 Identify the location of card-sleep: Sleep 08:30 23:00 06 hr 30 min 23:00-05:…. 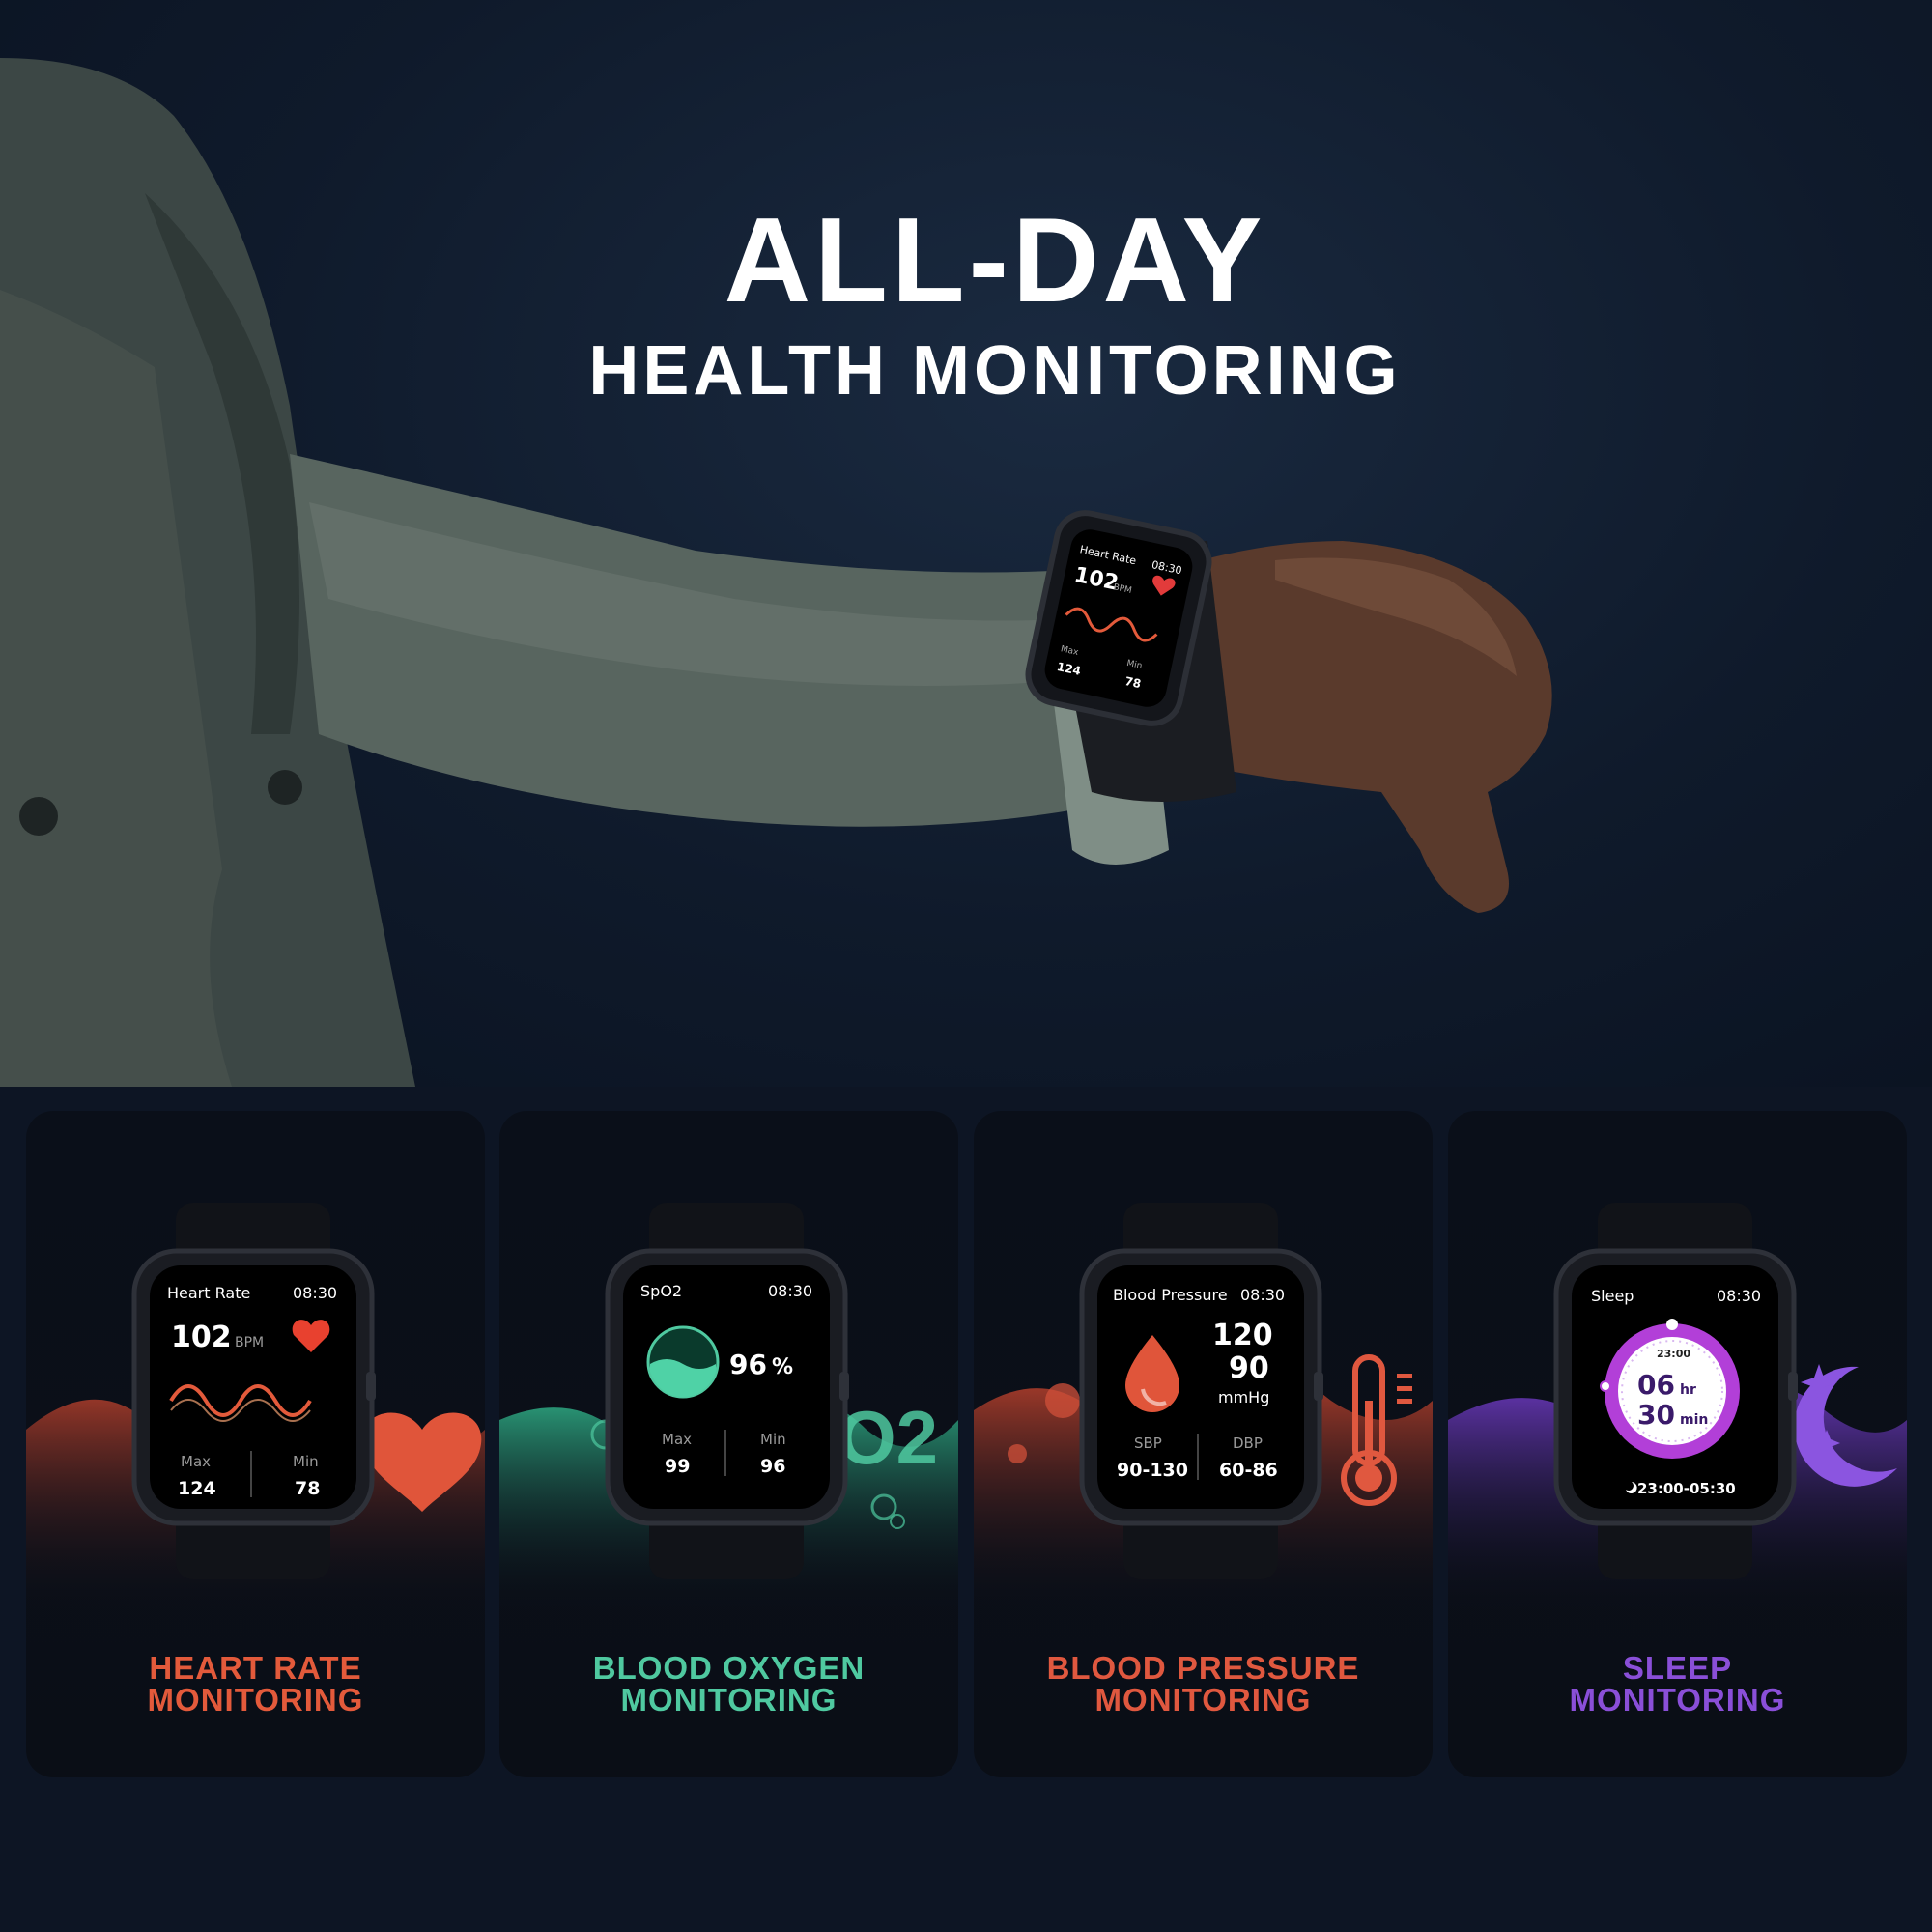
(1677, 1444).